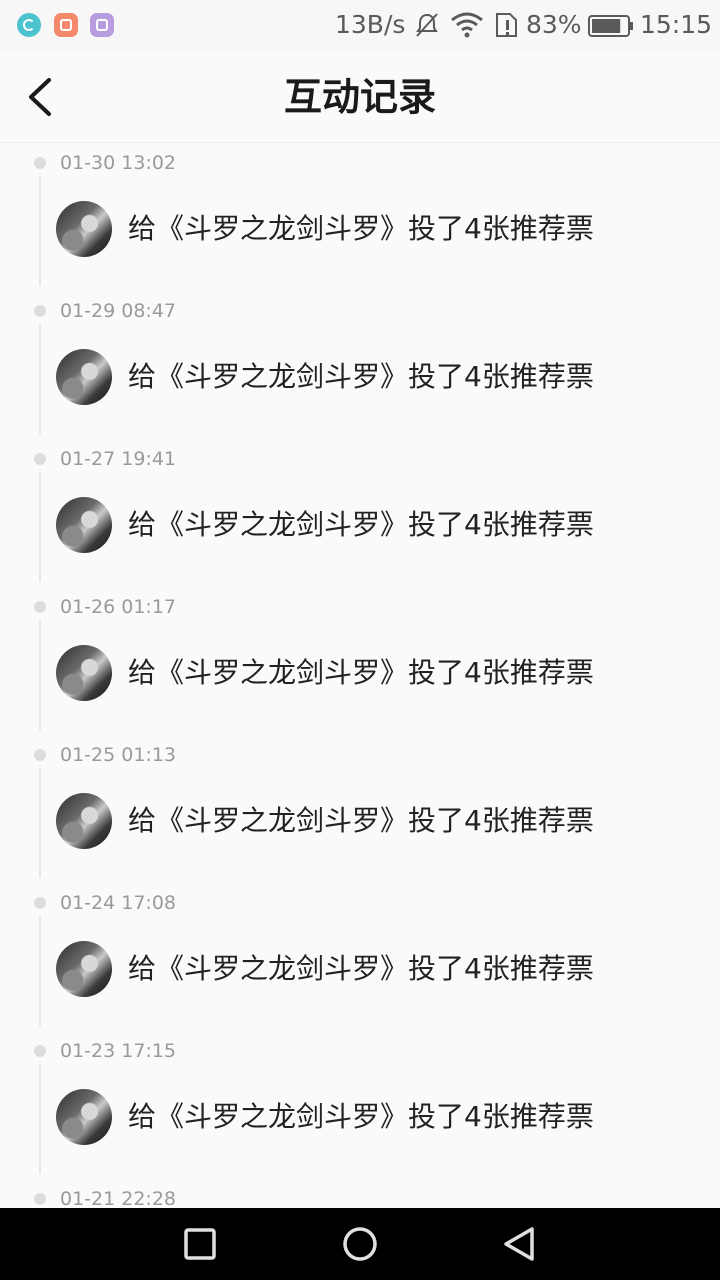 Image resolution: width=720 pixels, height=1280 pixels. I want to click on record-timestamp: 01-21 22:28, so click(118, 1198).